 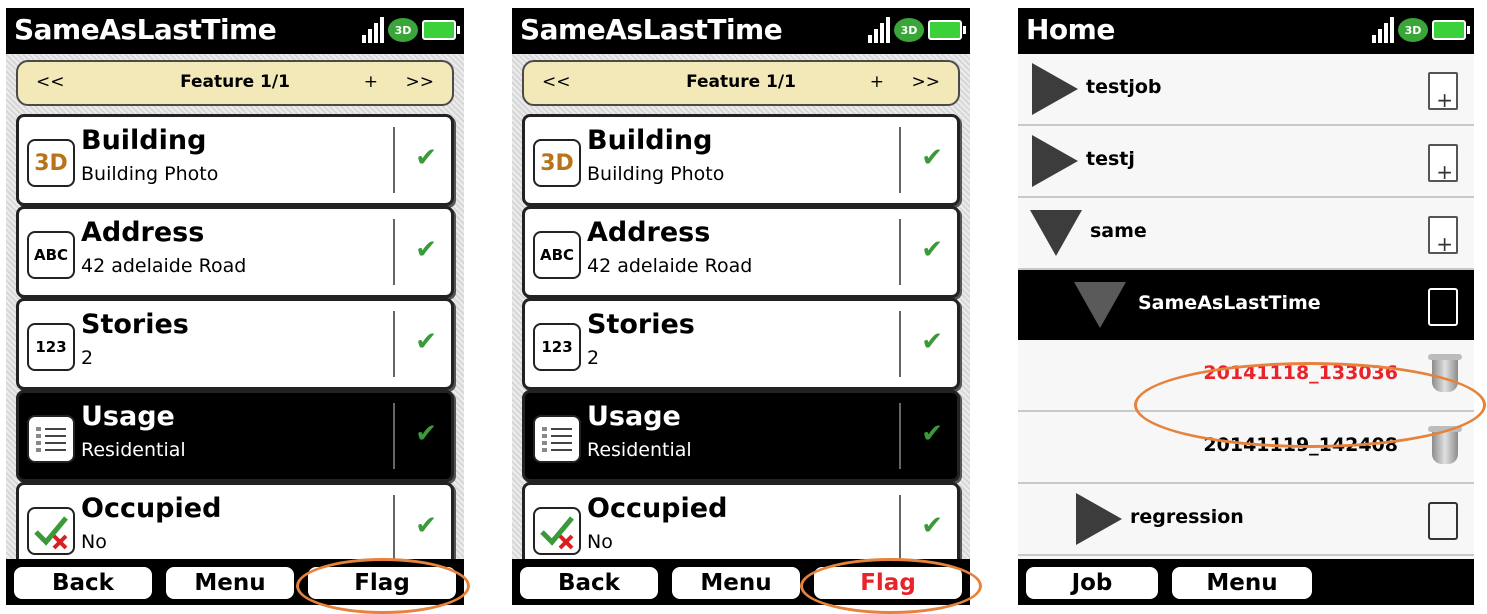 What do you see at coordinates (1445, 445) in the screenshot?
I see `trash-icon` at bounding box center [1445, 445].